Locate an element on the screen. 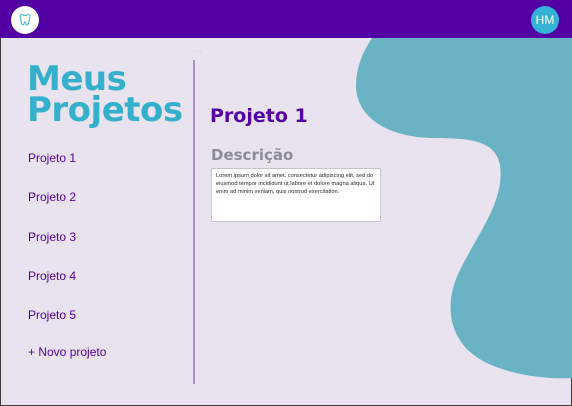 The height and width of the screenshot is (406, 572). page-title: Meus Projetos is located at coordinates (105, 96).